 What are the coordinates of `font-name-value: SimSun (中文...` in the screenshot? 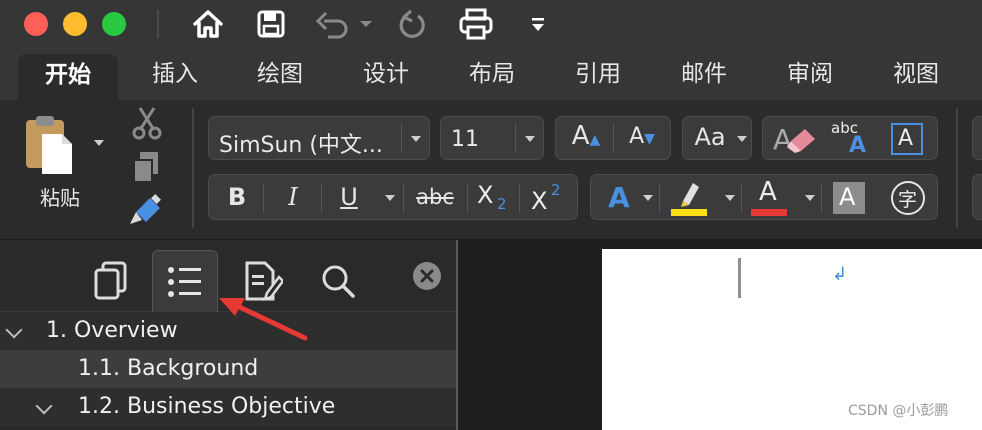 It's located at (301, 145).